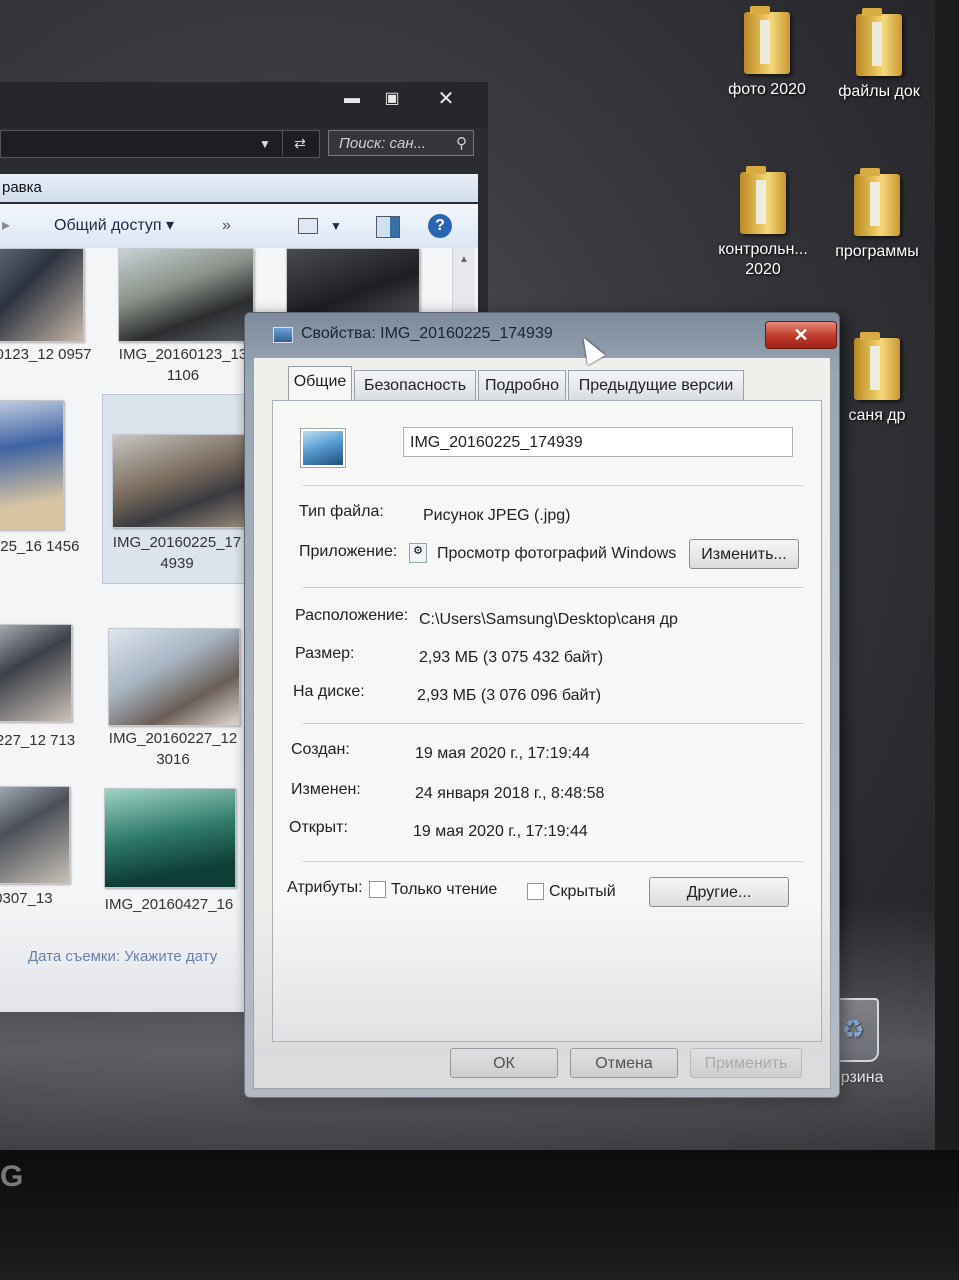  Describe the element at coordinates (427, 333) in the screenshot. I see `dialog-title: Свойства: IMG_20160225_174939` at that location.